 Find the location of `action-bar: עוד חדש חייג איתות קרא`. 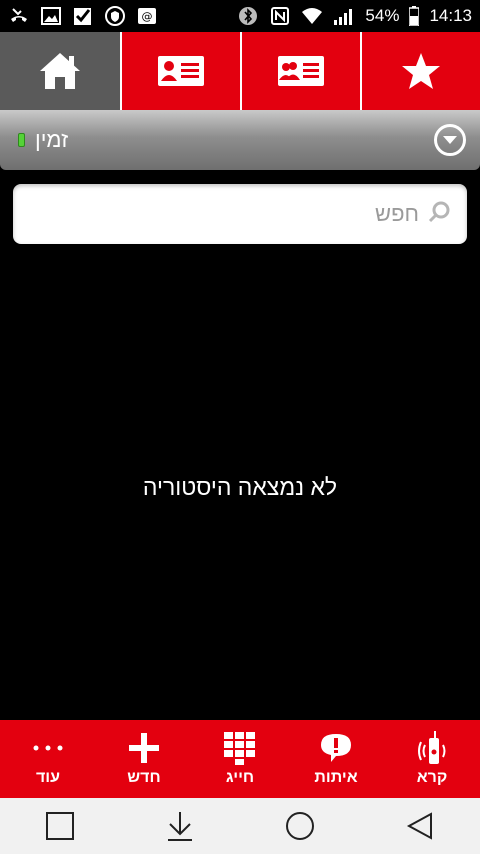

action-bar: עוד חדש חייג איתות קרא is located at coordinates (240, 759).